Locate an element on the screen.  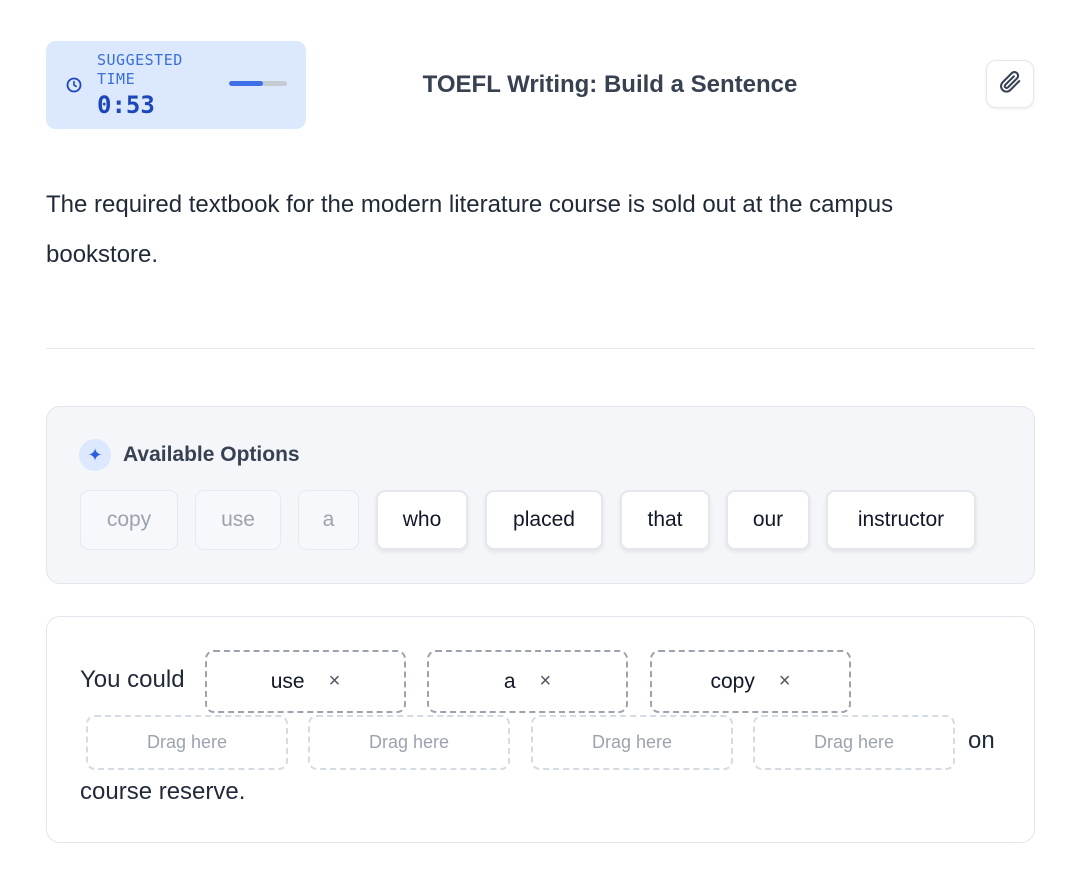
drop-slot-7: Drag here is located at coordinates (854, 742).